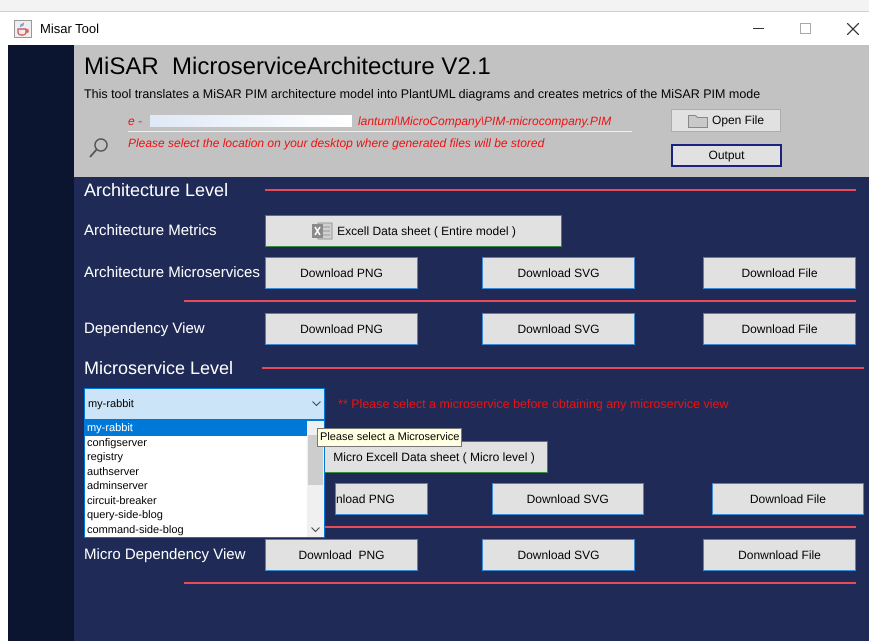 The height and width of the screenshot is (641, 869). Describe the element at coordinates (726, 120) in the screenshot. I see `open-file-button: Open File` at that location.